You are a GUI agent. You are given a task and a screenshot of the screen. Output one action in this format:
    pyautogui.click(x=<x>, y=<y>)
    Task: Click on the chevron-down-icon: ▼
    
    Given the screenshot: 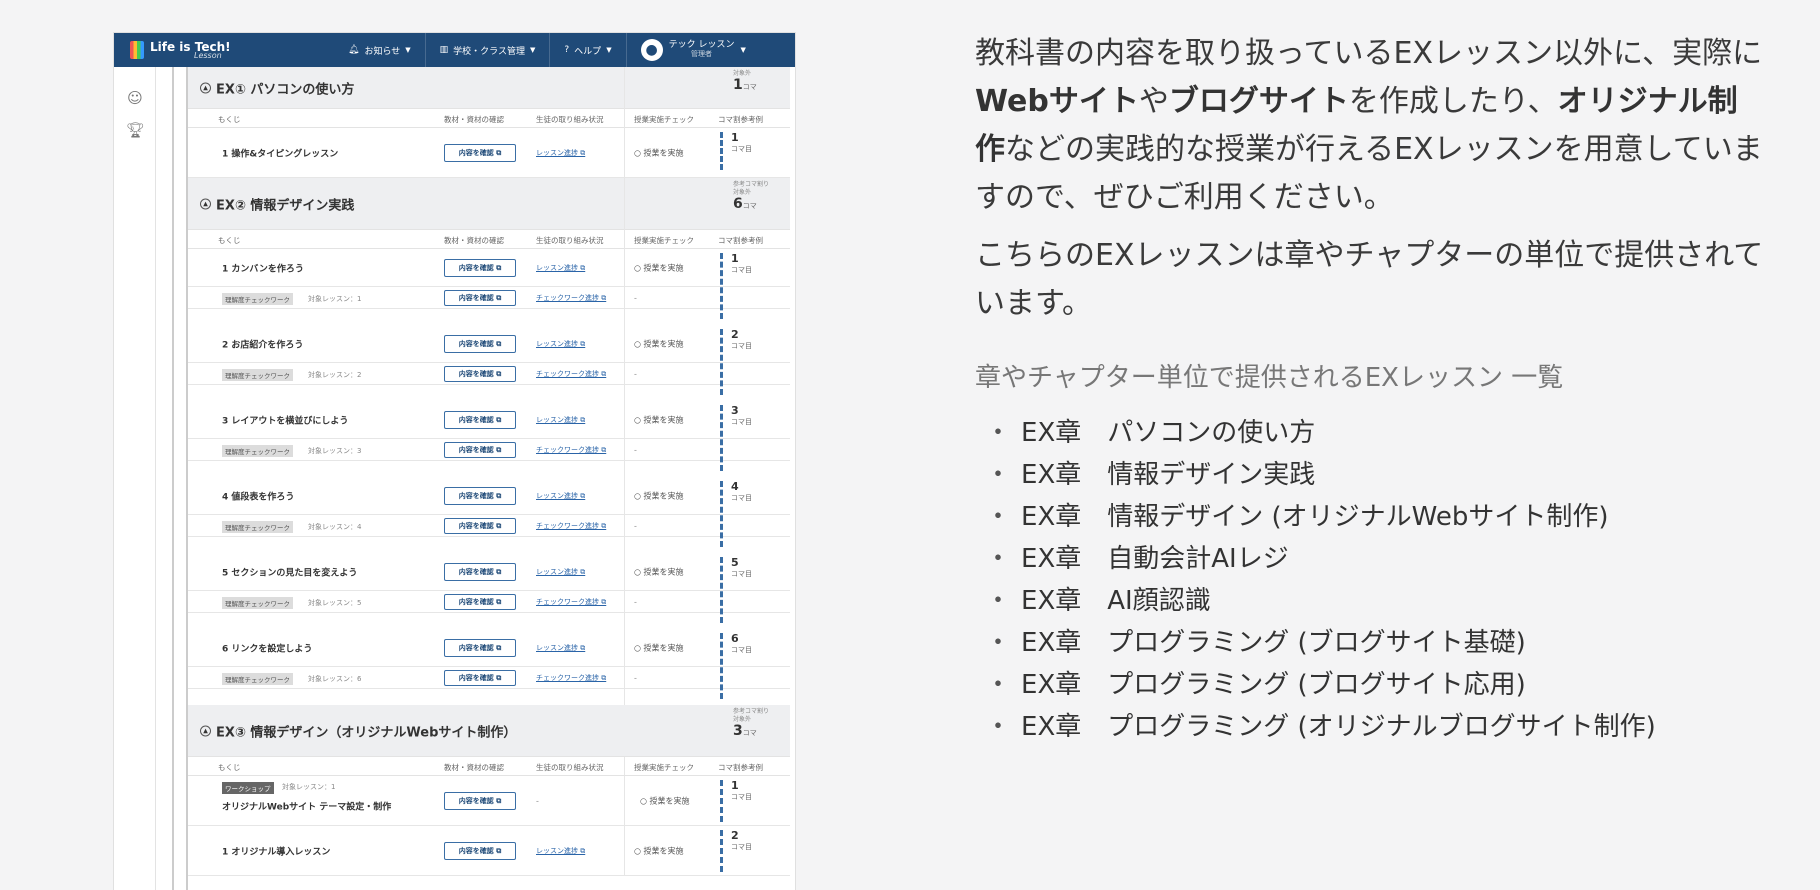 What is the action you would take?
    pyautogui.click(x=743, y=50)
    